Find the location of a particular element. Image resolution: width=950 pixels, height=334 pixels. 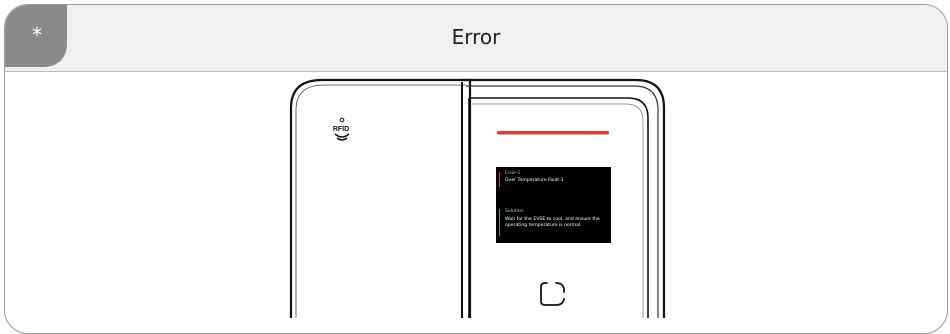

solution-label: Solution is located at coordinates (514, 211).